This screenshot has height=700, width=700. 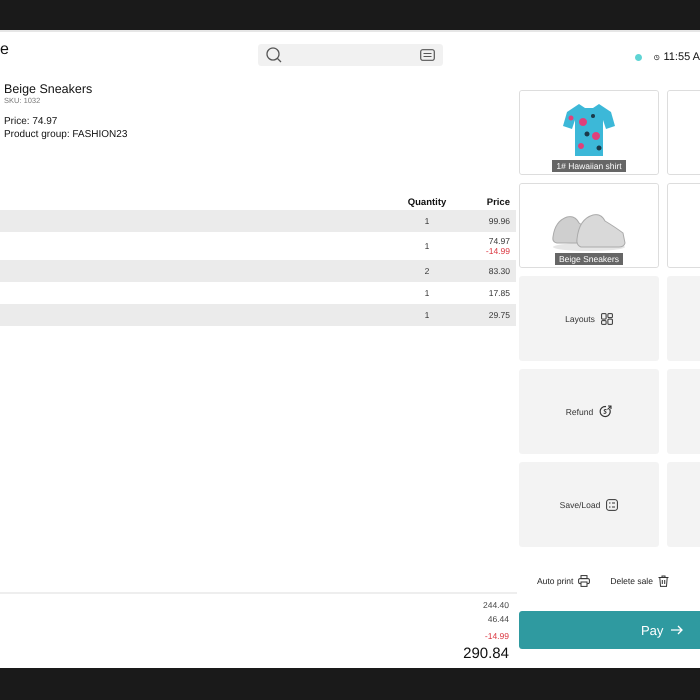 I want to click on price-cell: 74.97, so click(x=499, y=241).